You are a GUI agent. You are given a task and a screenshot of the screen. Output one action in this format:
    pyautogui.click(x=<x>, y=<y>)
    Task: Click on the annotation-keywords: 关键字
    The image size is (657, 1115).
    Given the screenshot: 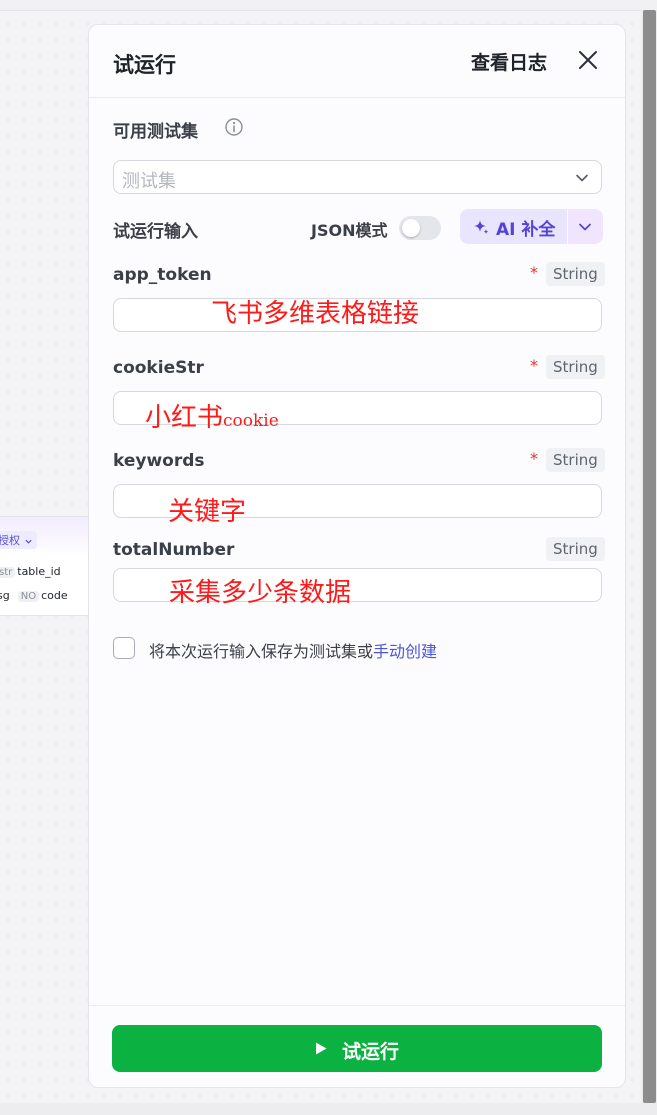 What is the action you would take?
    pyautogui.click(x=207, y=512)
    